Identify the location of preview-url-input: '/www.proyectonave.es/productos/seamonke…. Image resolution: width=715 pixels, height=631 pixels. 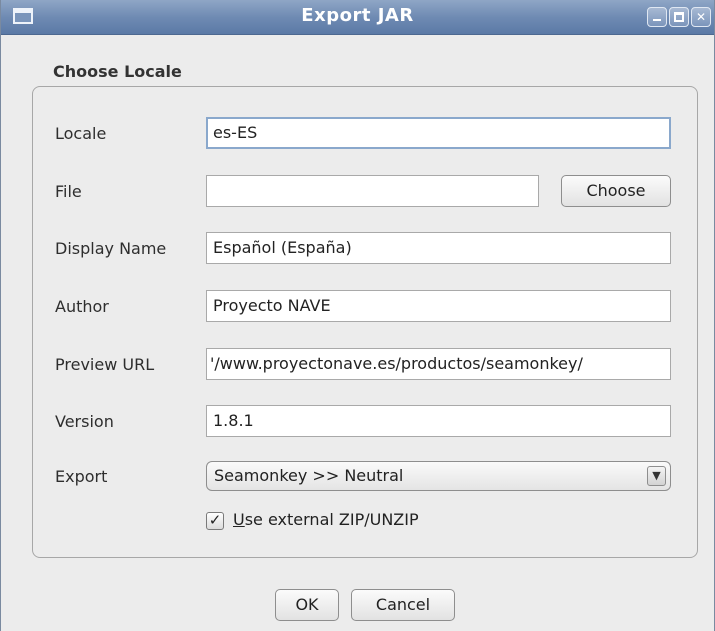
(438, 364).